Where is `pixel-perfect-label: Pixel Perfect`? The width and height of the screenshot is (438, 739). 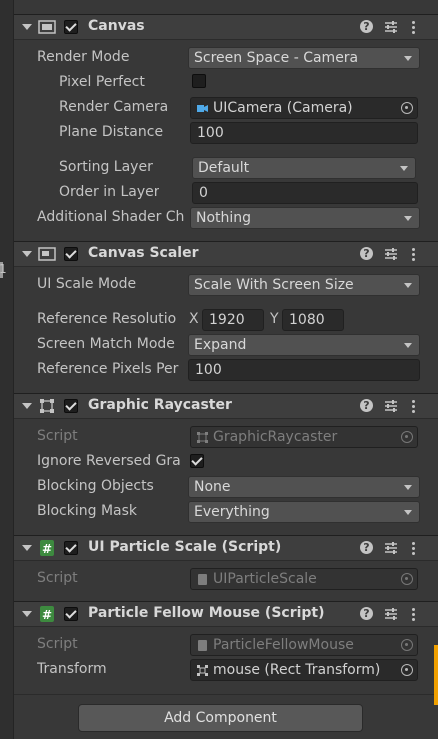
pixel-perfect-label: Pixel Perfect is located at coordinates (102, 82).